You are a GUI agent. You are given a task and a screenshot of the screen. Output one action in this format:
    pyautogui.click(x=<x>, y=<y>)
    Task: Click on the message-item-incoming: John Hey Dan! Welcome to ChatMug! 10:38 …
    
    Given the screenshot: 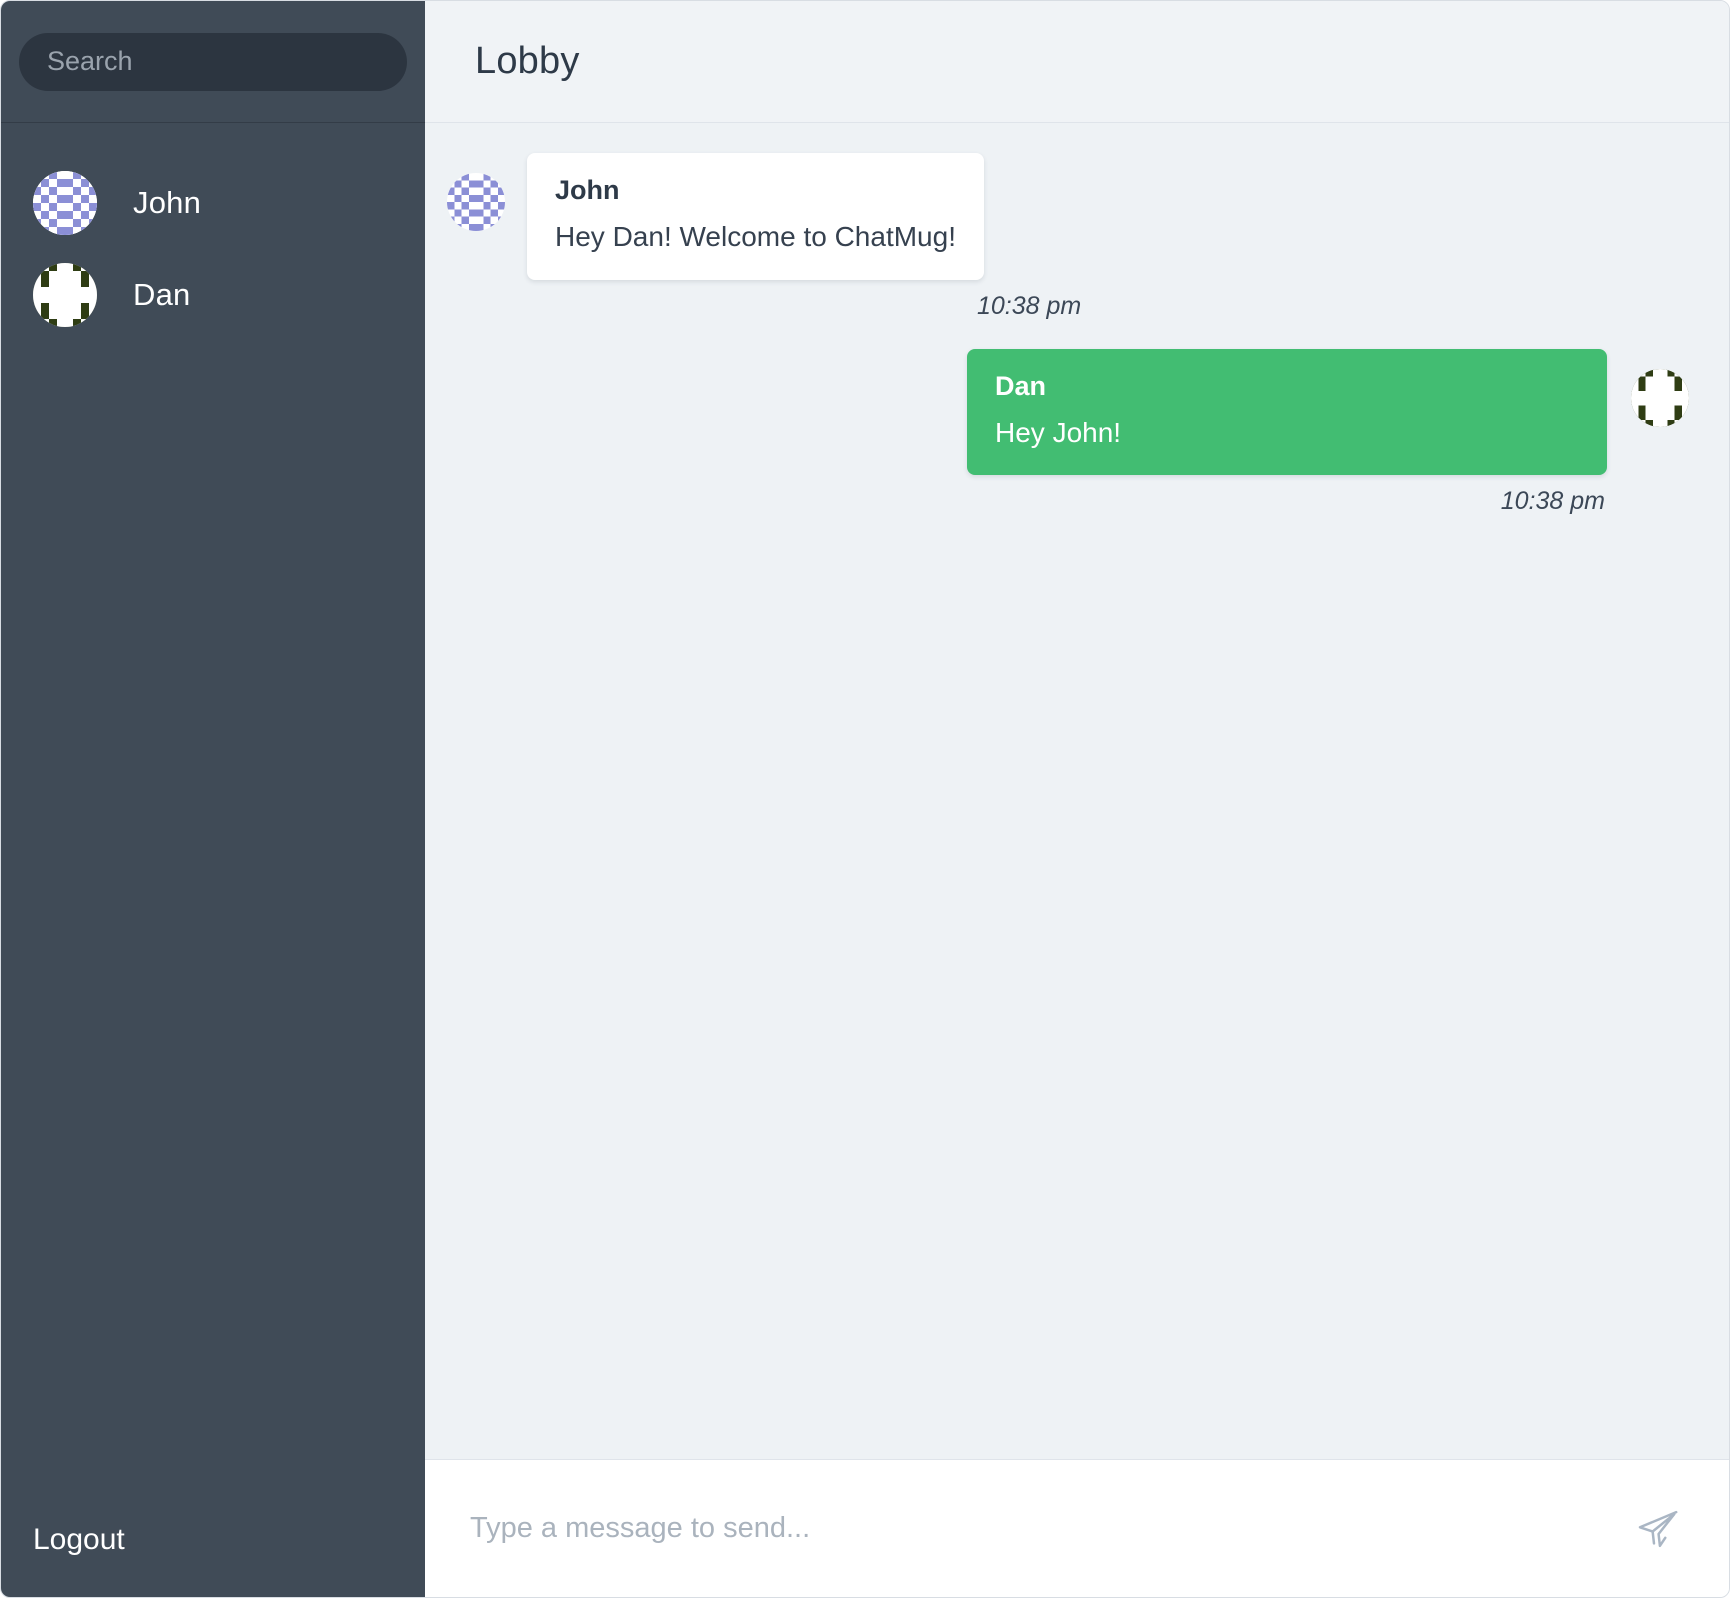 What is the action you would take?
    pyautogui.click(x=1068, y=237)
    